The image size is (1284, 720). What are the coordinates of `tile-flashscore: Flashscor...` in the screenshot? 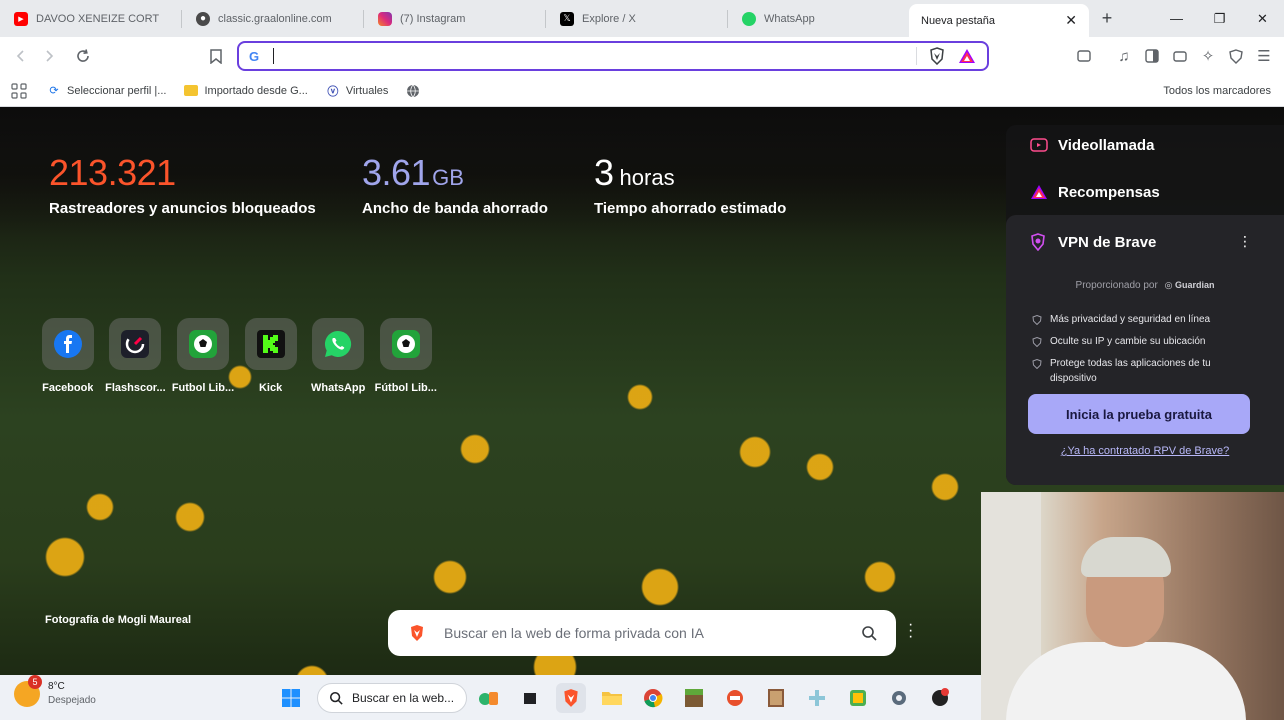 It's located at (136, 356).